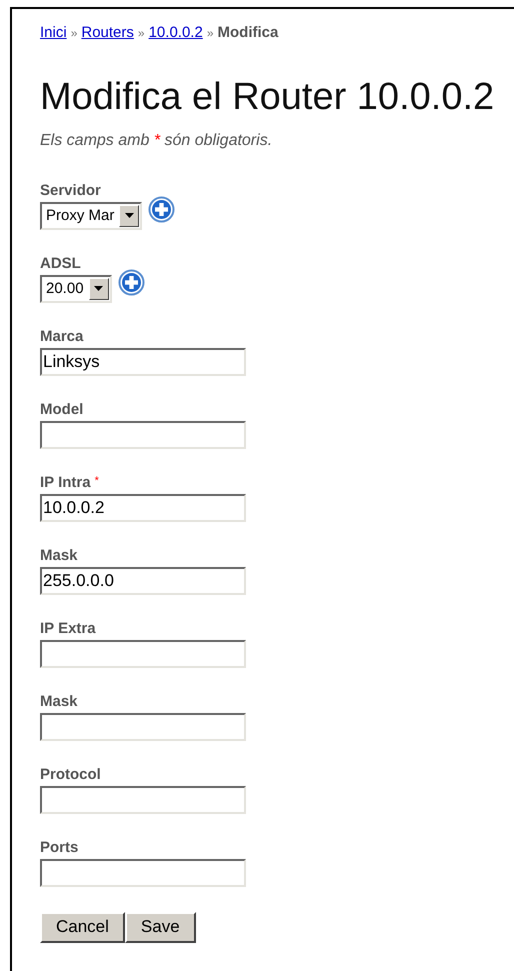 Image resolution: width=514 pixels, height=971 pixels. Describe the element at coordinates (175, 33) in the screenshot. I see `breadcrumb-link: 10.0.0.2` at that location.